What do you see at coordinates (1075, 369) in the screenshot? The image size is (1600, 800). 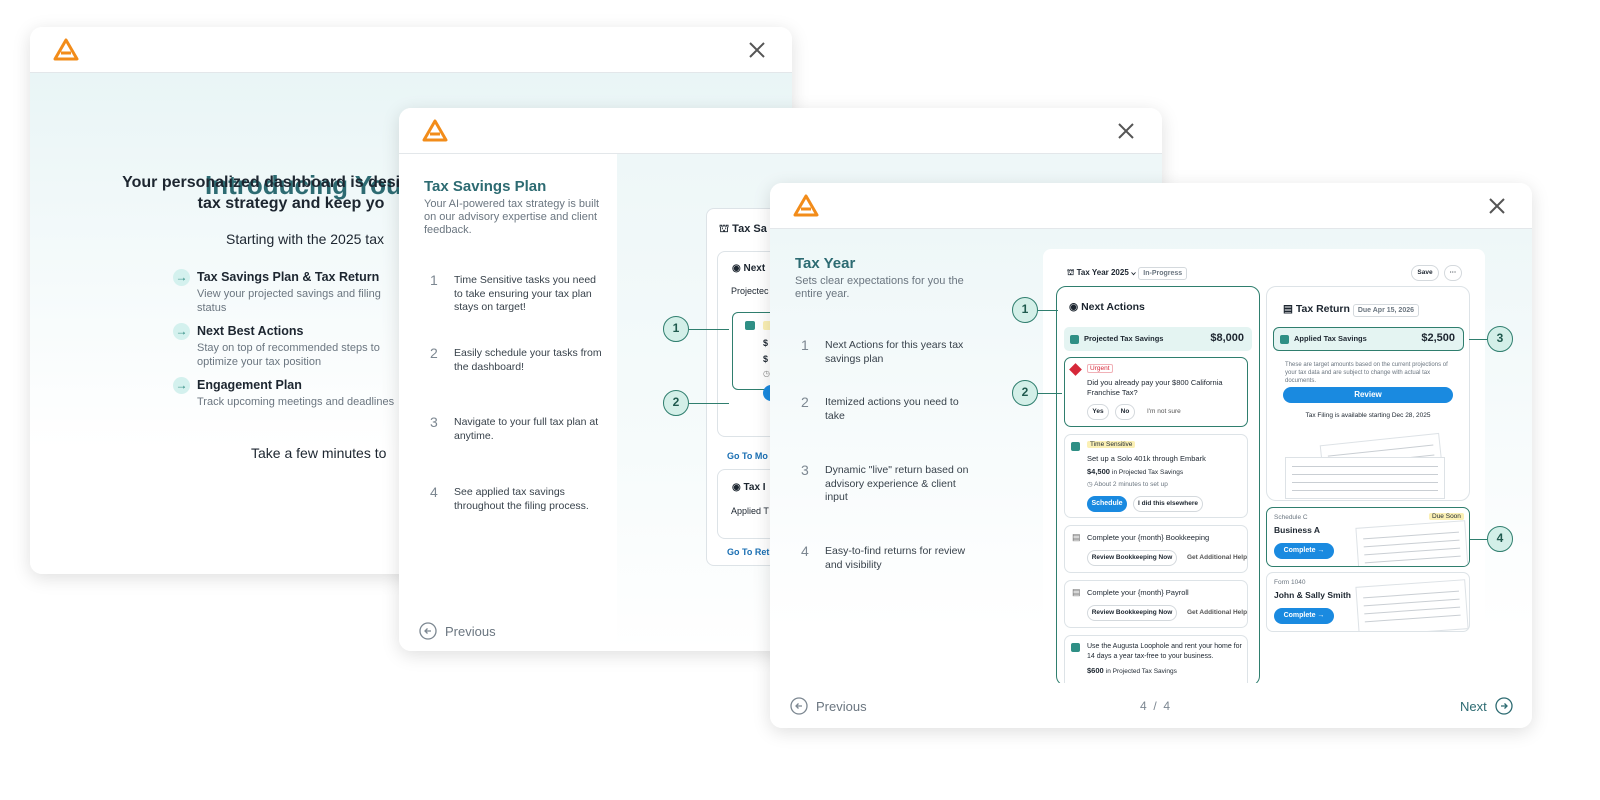 I see `urgent-icon` at bounding box center [1075, 369].